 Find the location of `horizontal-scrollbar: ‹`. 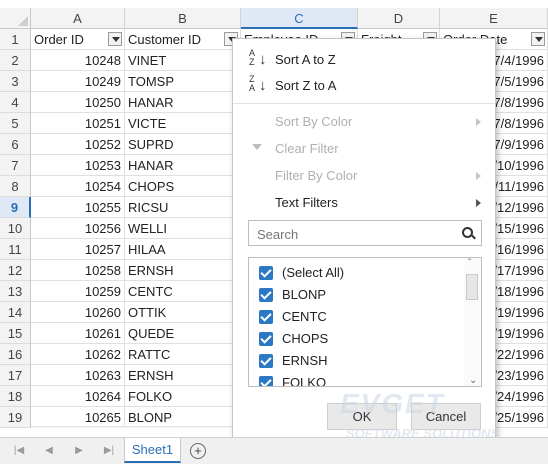

horizontal-scrollbar: ‹ is located at coordinates (133, 426).